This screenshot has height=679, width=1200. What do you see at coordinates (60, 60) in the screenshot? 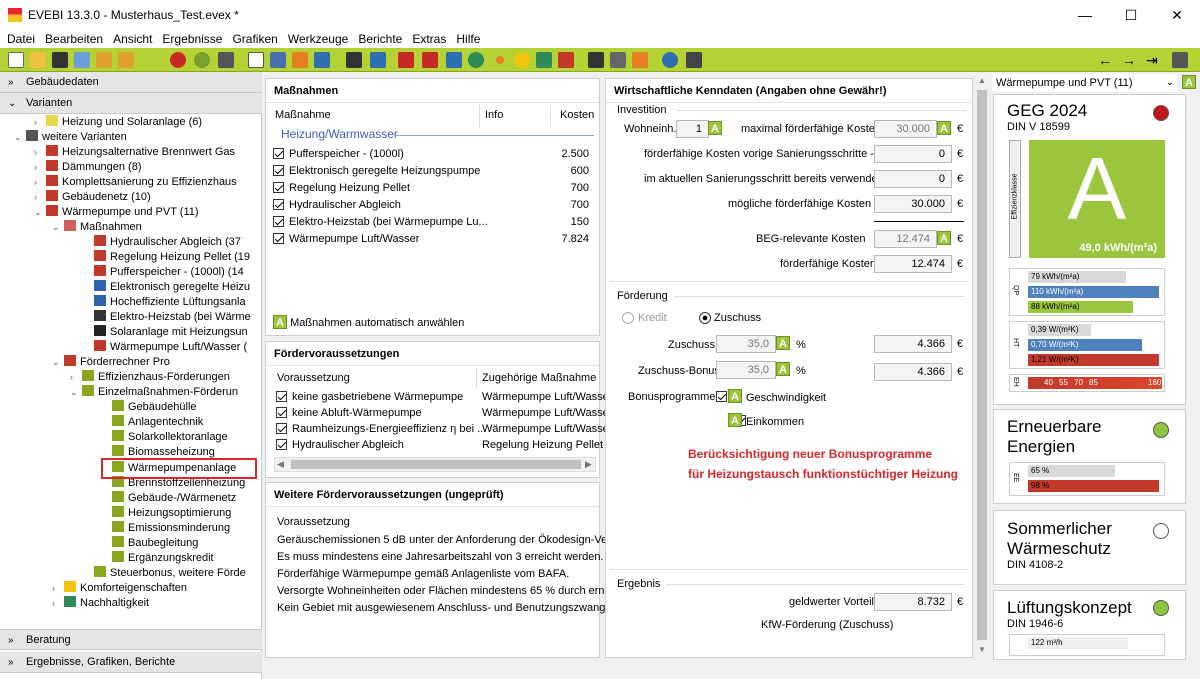
I see `save-icon` at bounding box center [60, 60].